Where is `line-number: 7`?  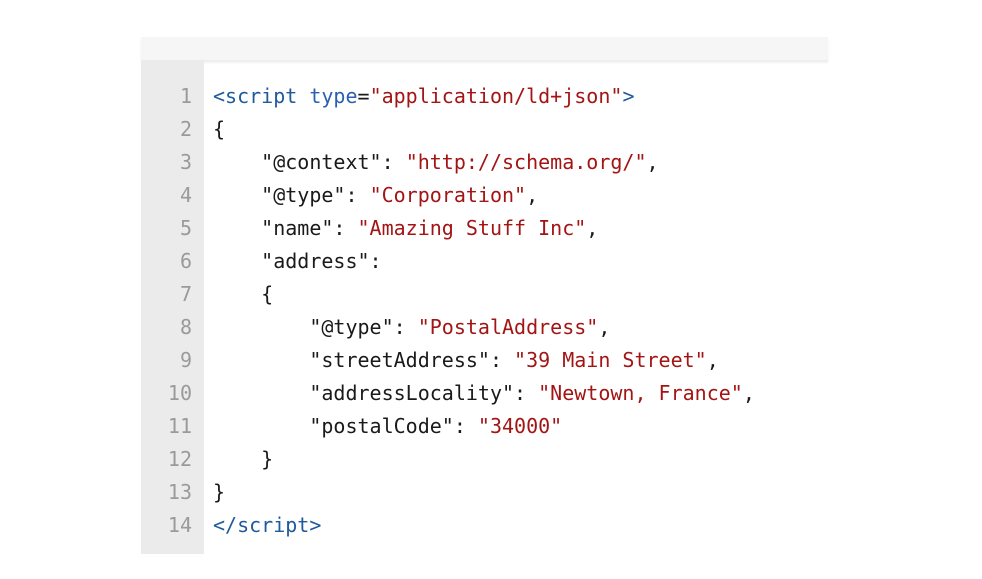 line-number: 7 is located at coordinates (185, 294).